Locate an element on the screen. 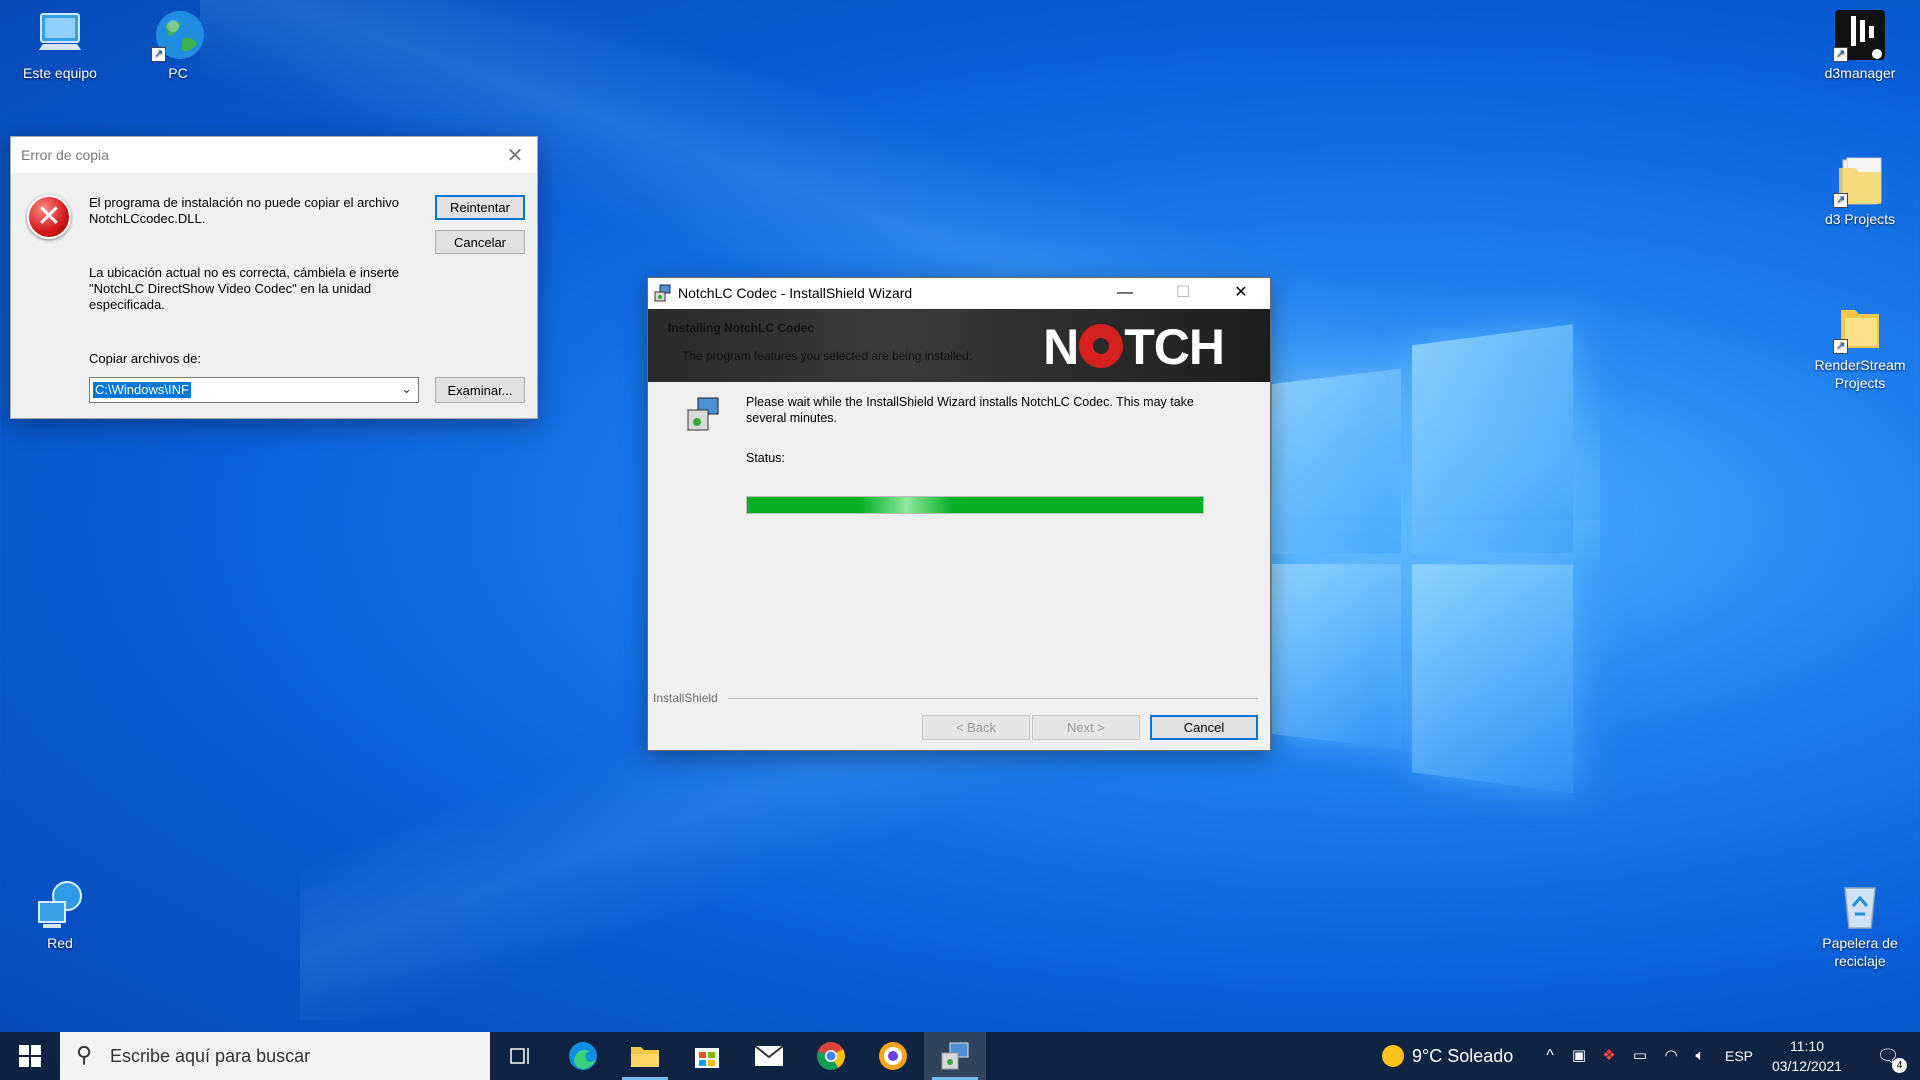 This screenshot has width=1920, height=1080. file-explorer-button is located at coordinates (645, 1056).